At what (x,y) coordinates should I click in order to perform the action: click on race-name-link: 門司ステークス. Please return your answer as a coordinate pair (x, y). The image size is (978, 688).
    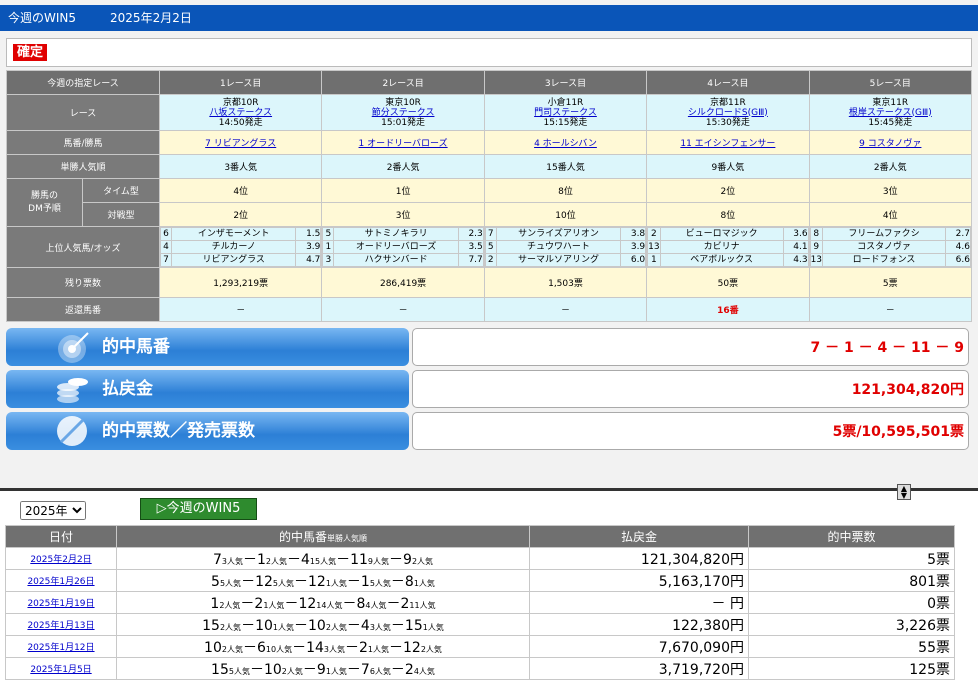
    Looking at the image, I should click on (565, 113).